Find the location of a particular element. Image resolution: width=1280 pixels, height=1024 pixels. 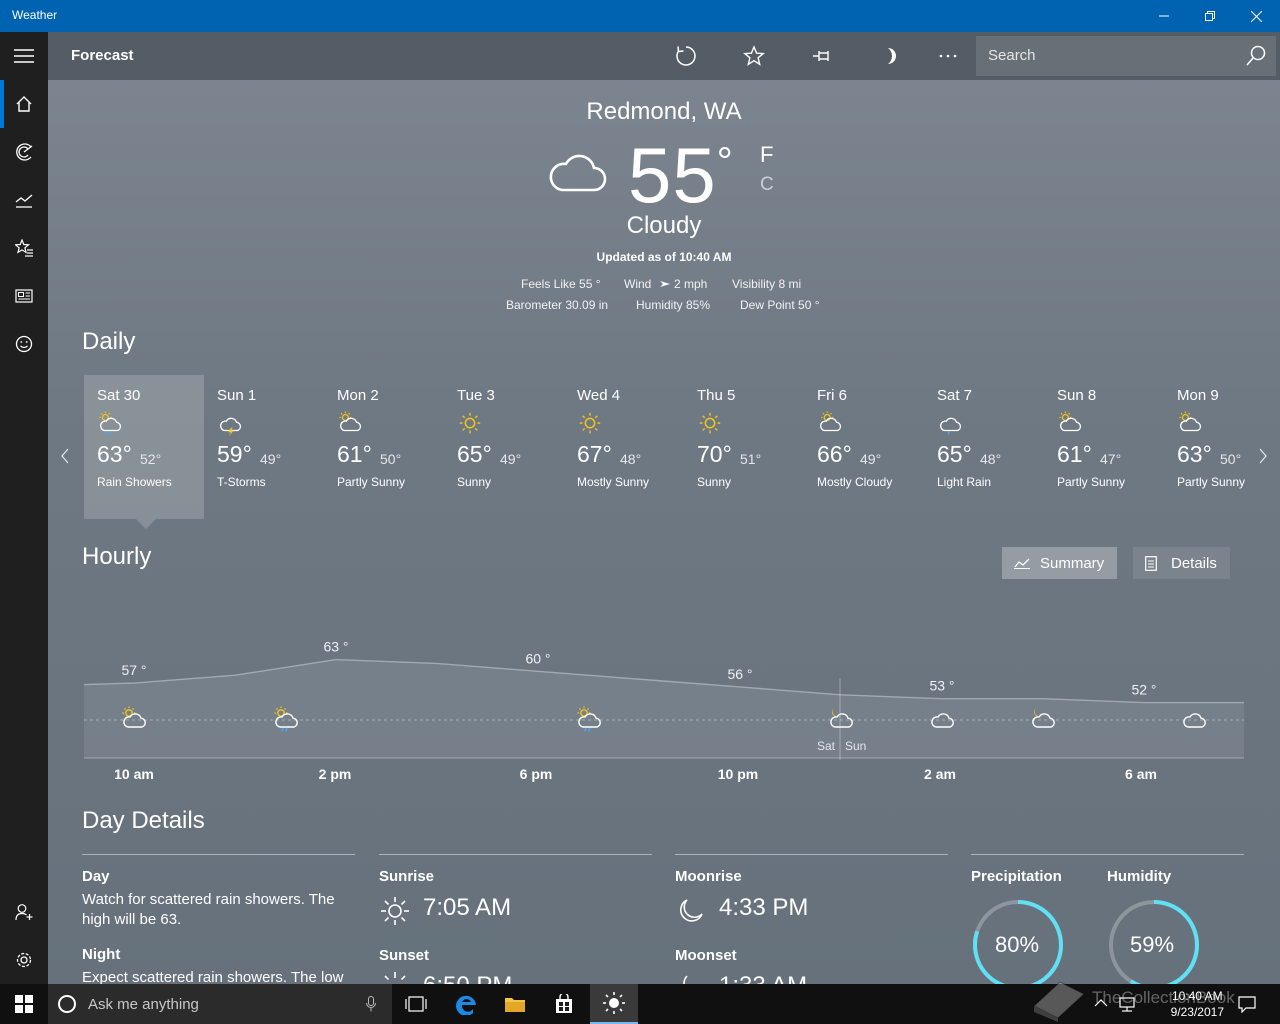

restore-button is located at coordinates (1210, 16).